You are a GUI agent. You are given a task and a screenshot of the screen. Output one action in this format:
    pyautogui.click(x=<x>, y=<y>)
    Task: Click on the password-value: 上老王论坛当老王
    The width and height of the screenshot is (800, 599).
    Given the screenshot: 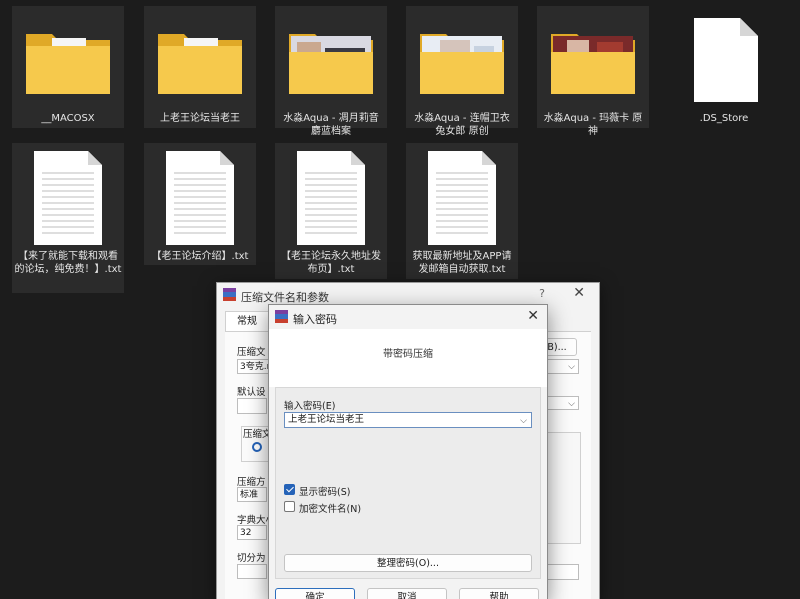 What is the action you would take?
    pyautogui.click(x=326, y=419)
    